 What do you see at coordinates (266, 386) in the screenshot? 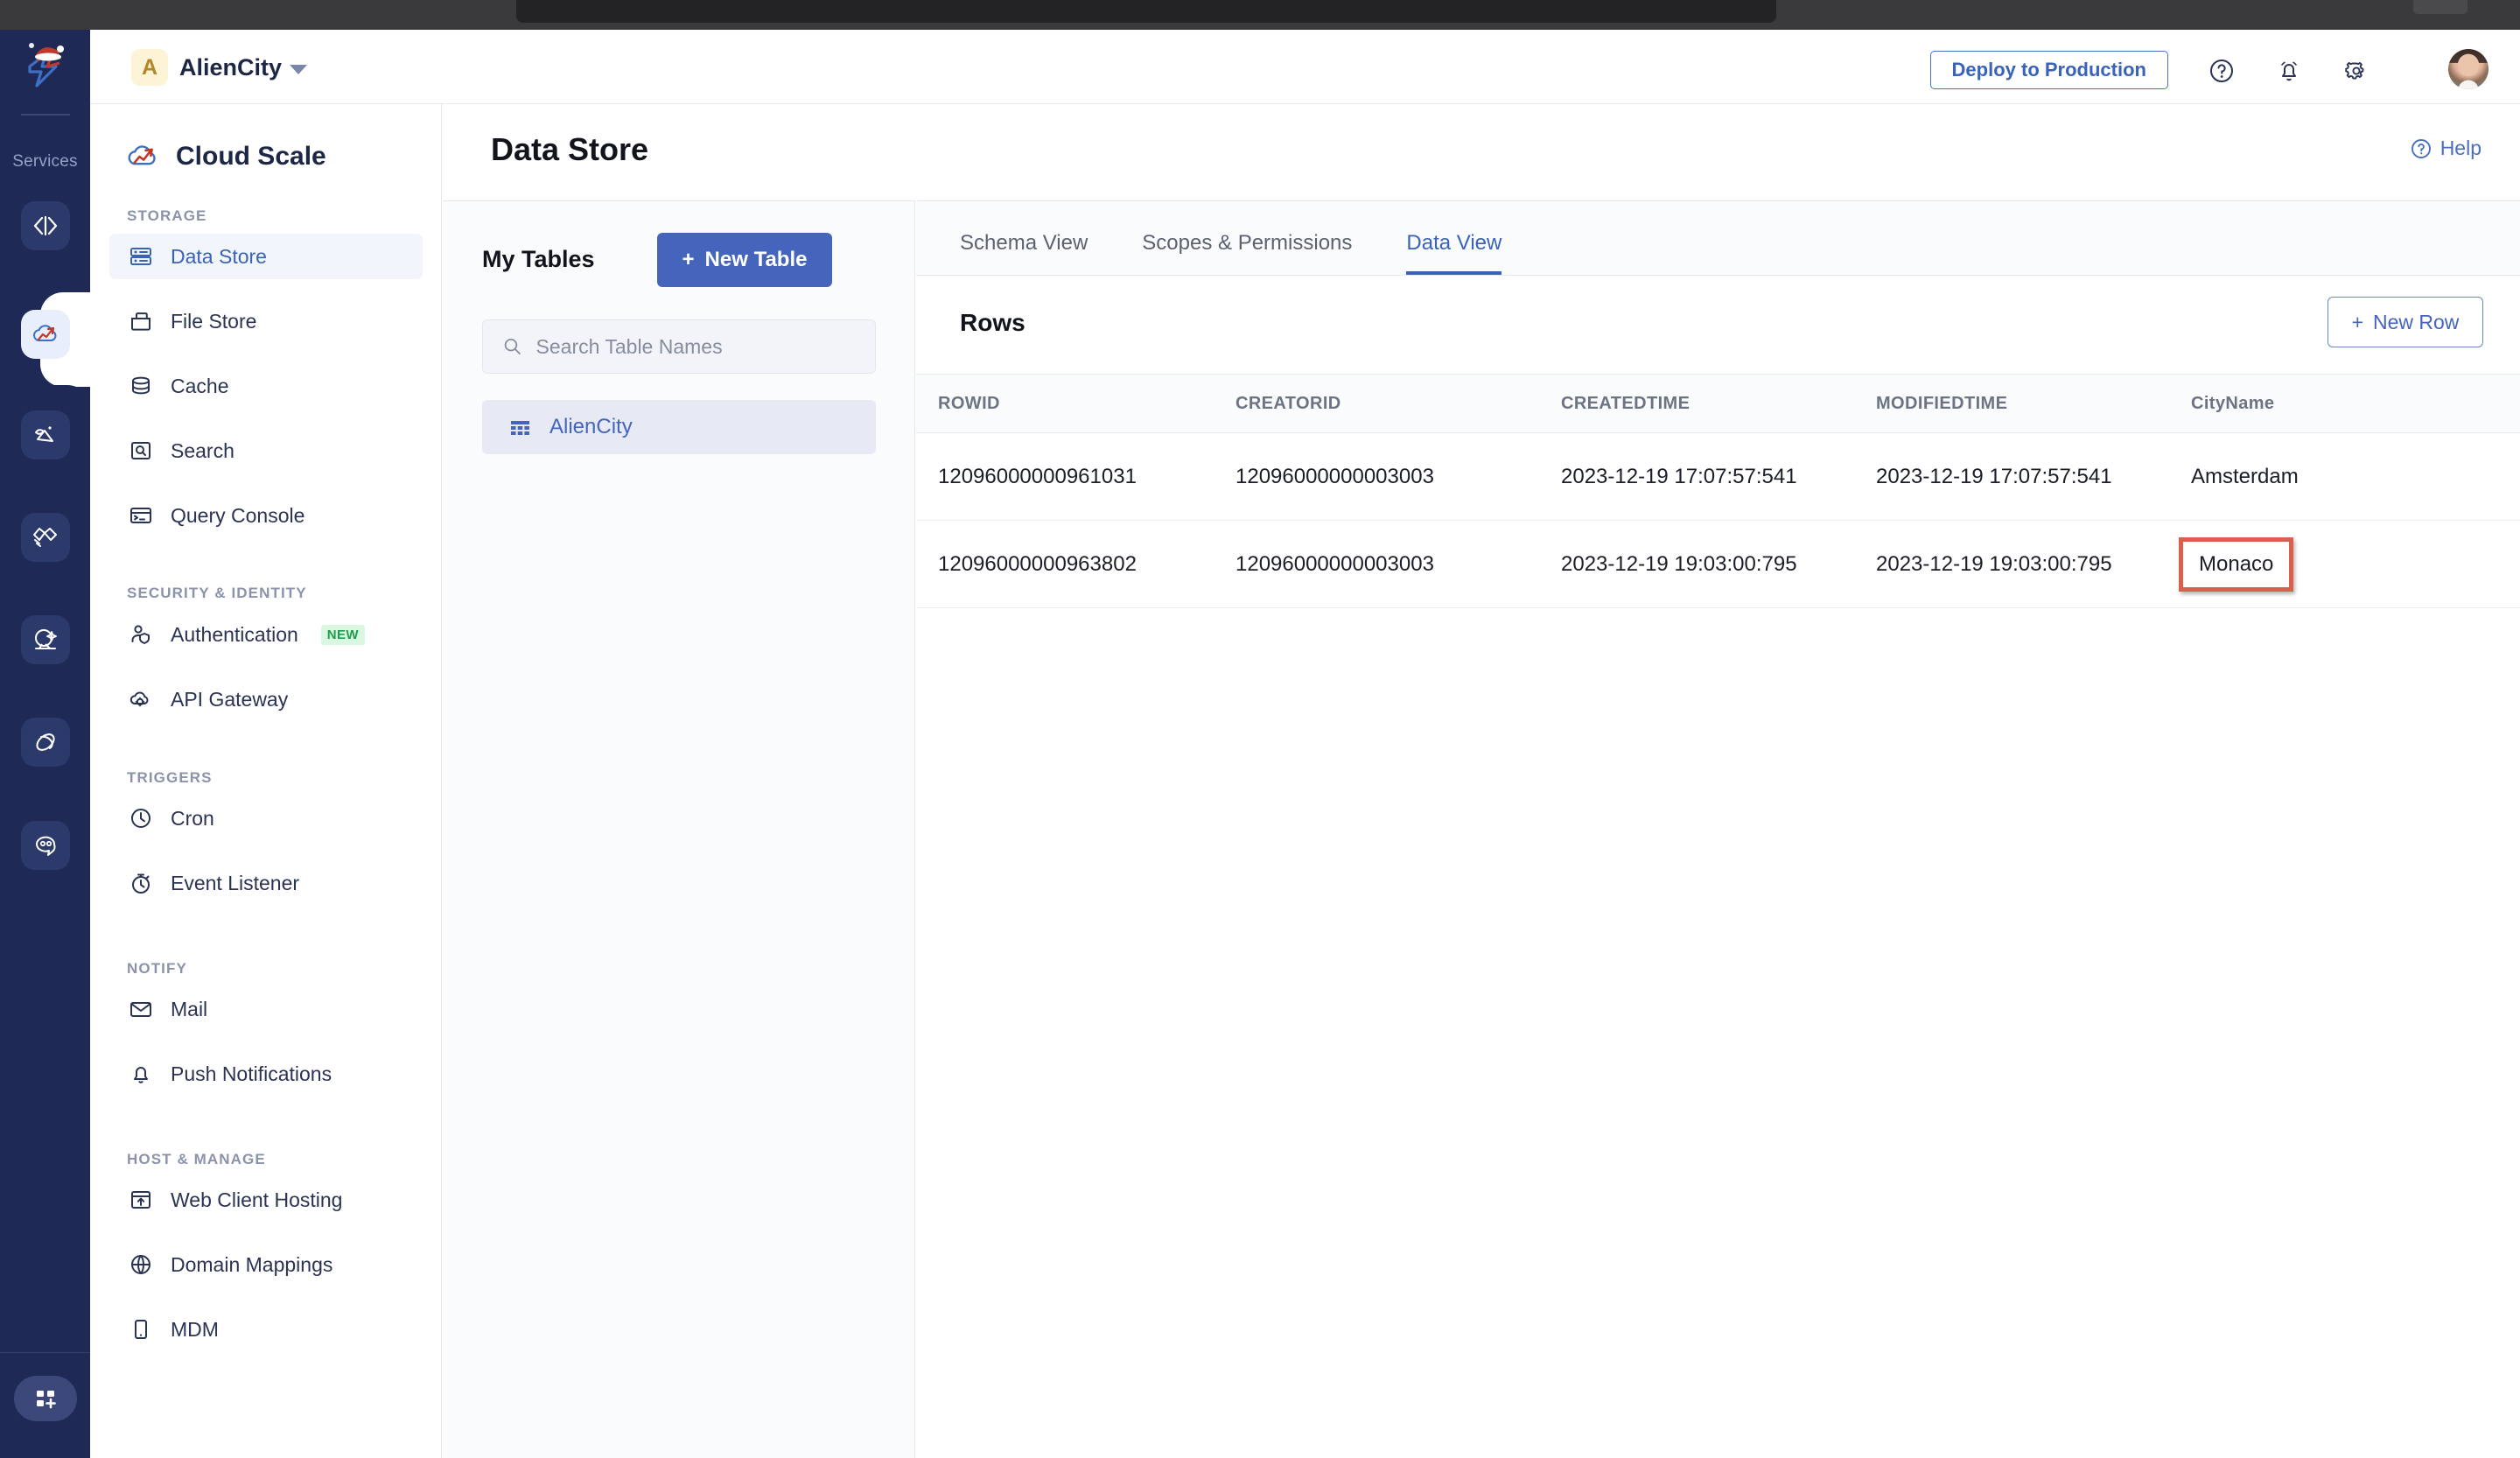
I see `sidebar-item-cache: Cache` at bounding box center [266, 386].